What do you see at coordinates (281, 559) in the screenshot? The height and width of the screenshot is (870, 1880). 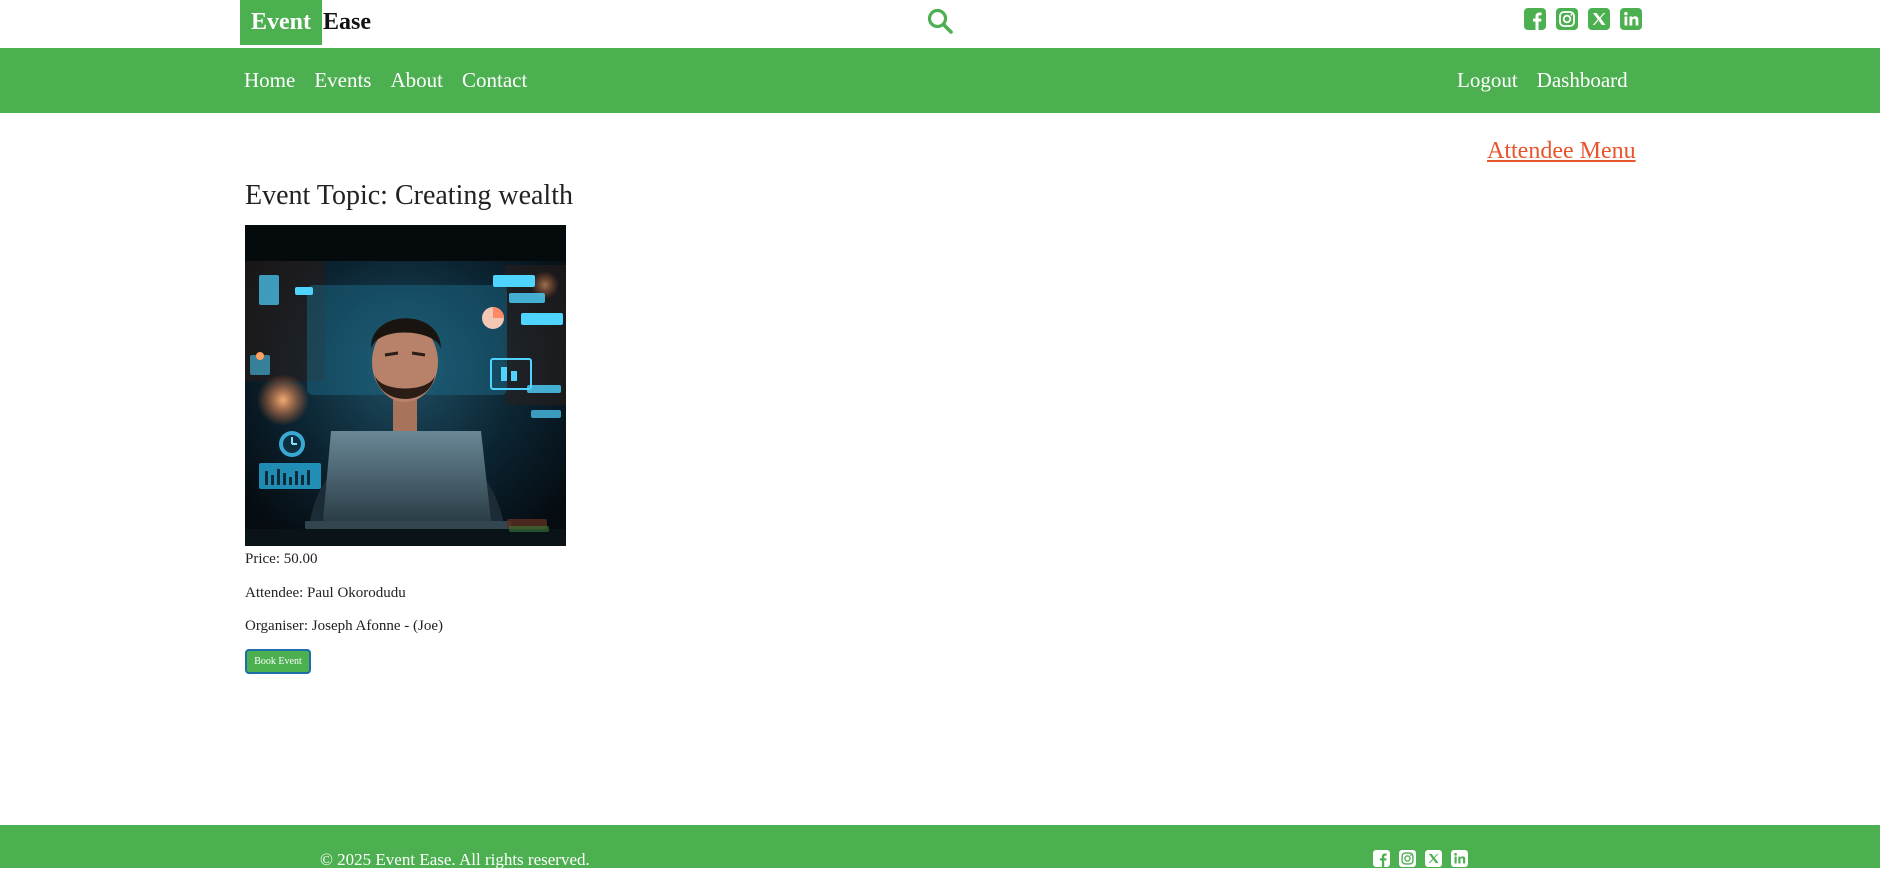 I see `event-price: Price: 50.00` at bounding box center [281, 559].